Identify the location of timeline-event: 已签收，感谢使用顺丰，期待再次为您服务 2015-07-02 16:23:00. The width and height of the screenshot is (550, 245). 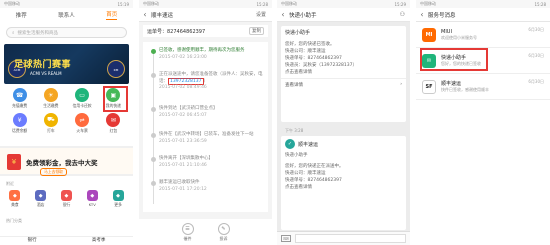
(211, 54).